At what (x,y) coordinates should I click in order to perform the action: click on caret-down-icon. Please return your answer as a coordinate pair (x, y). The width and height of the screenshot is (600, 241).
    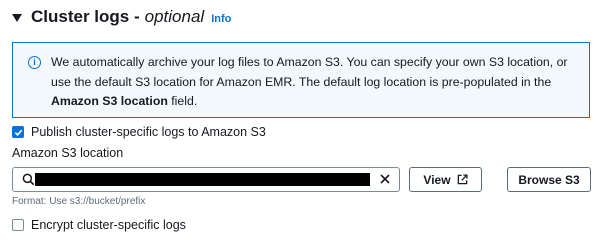
    Looking at the image, I should click on (17, 17).